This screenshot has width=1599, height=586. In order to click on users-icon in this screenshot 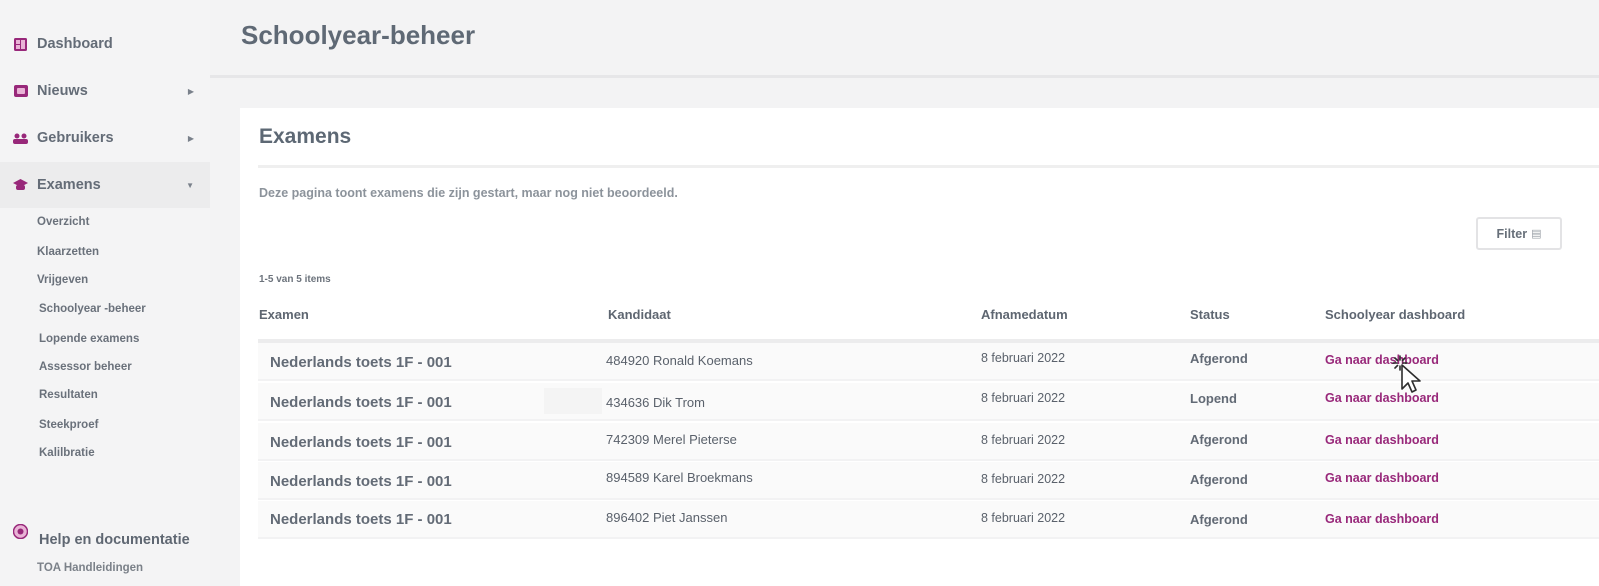, I will do `click(20, 138)`.